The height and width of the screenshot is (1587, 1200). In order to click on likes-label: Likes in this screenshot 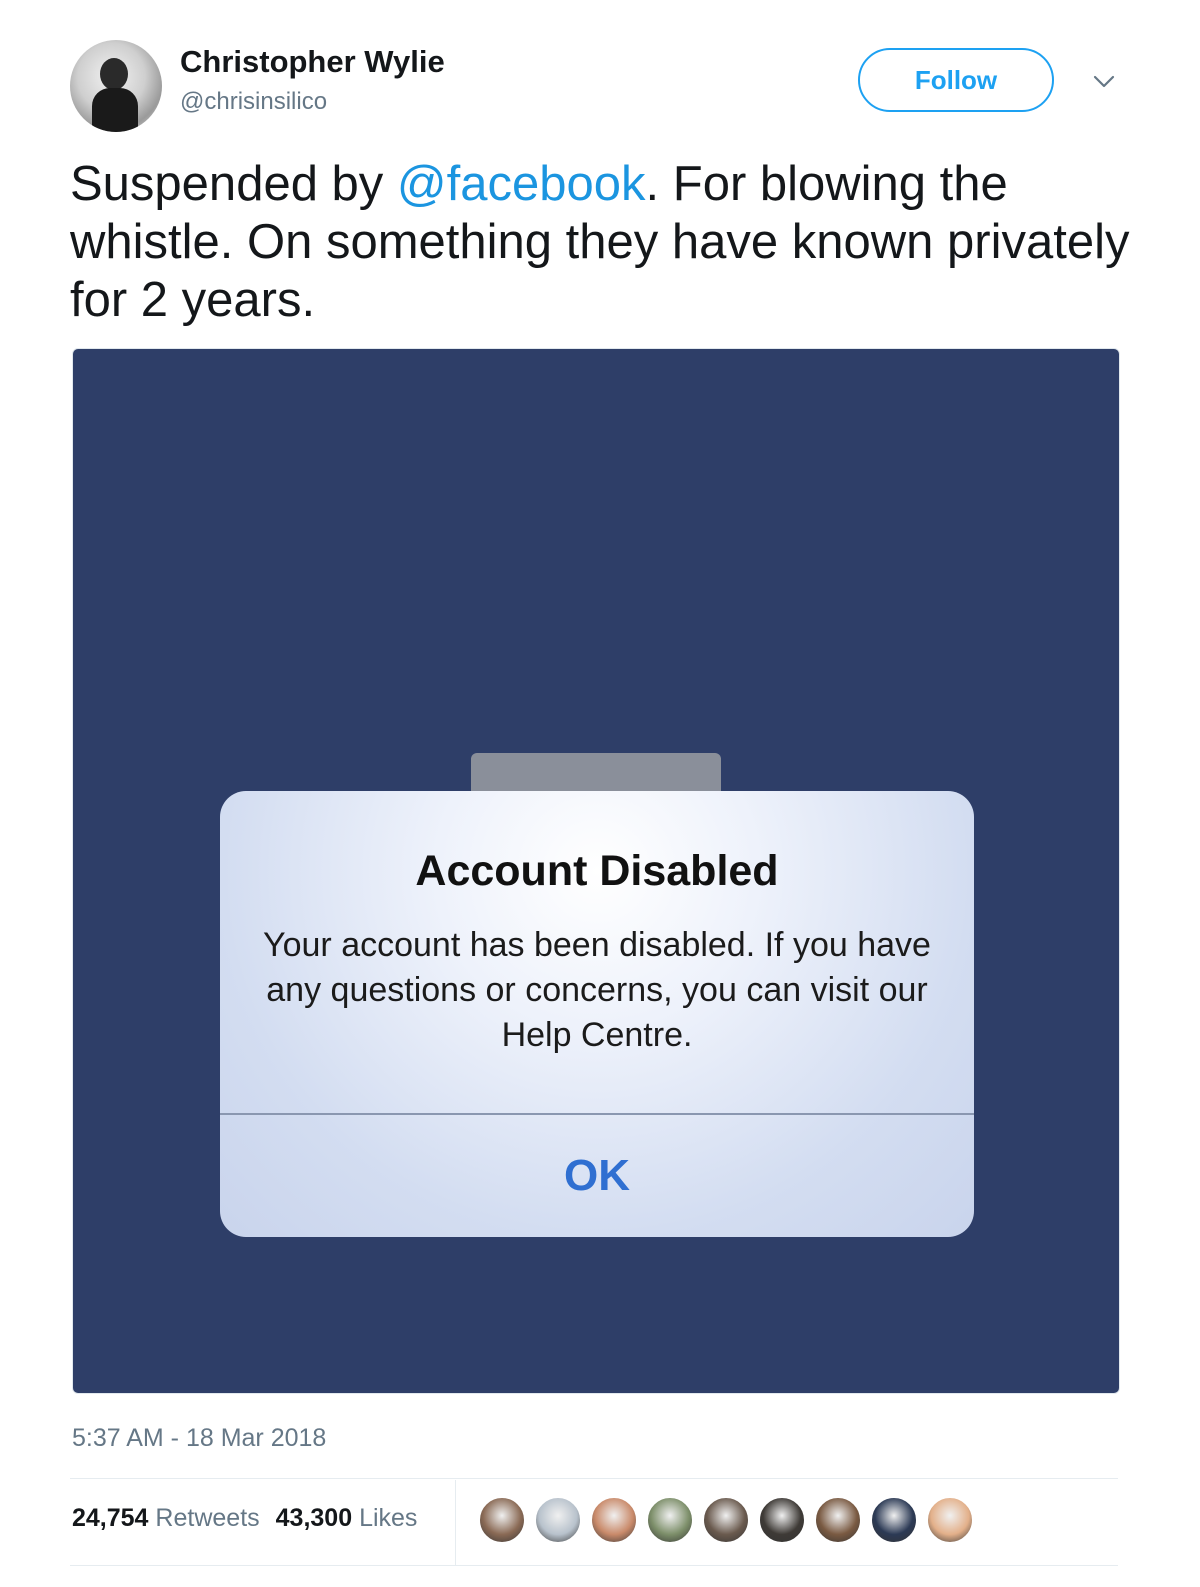, I will do `click(388, 1518)`.